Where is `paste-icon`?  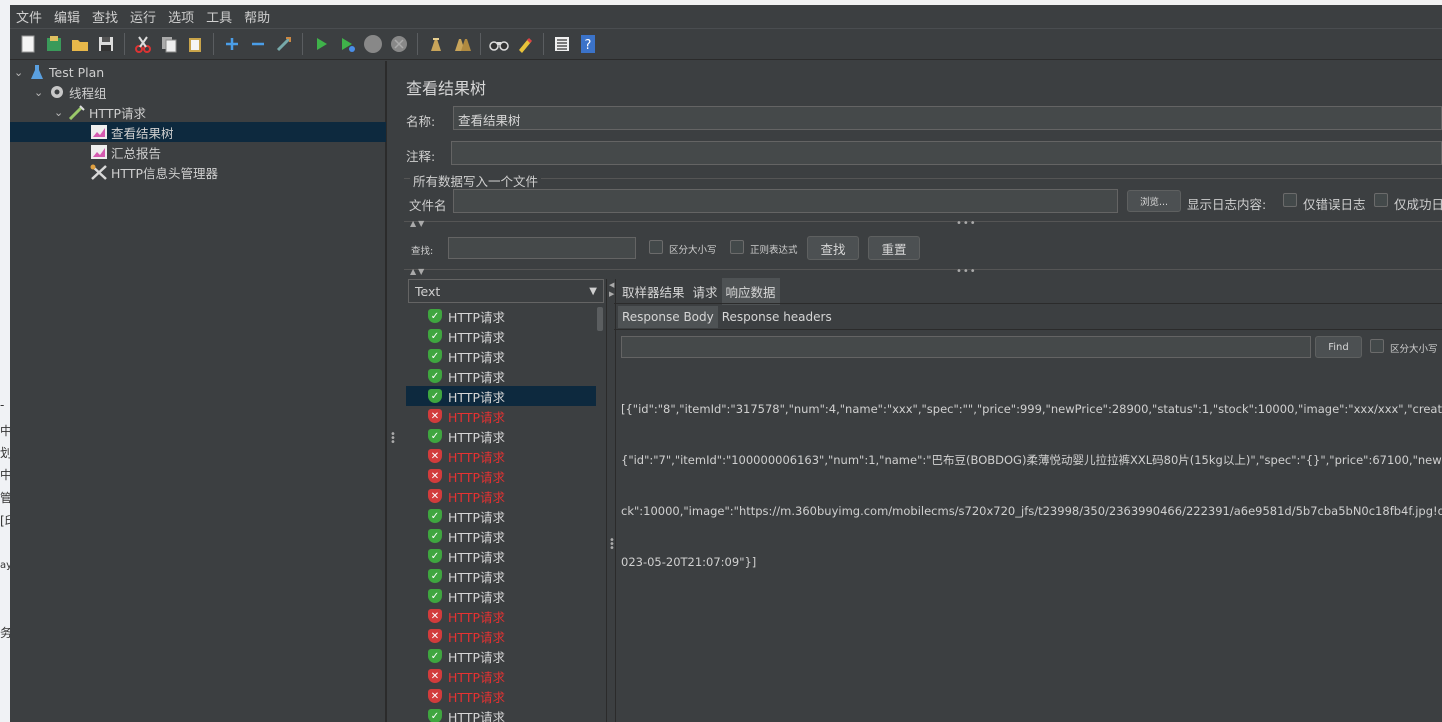
paste-icon is located at coordinates (195, 44).